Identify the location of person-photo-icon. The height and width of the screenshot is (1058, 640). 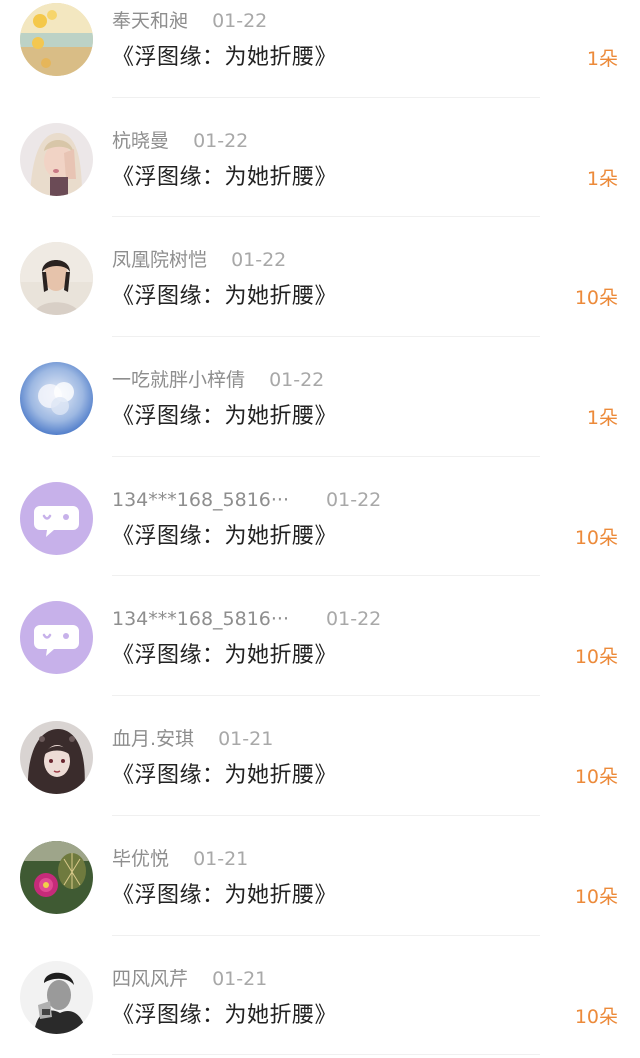
(56, 279).